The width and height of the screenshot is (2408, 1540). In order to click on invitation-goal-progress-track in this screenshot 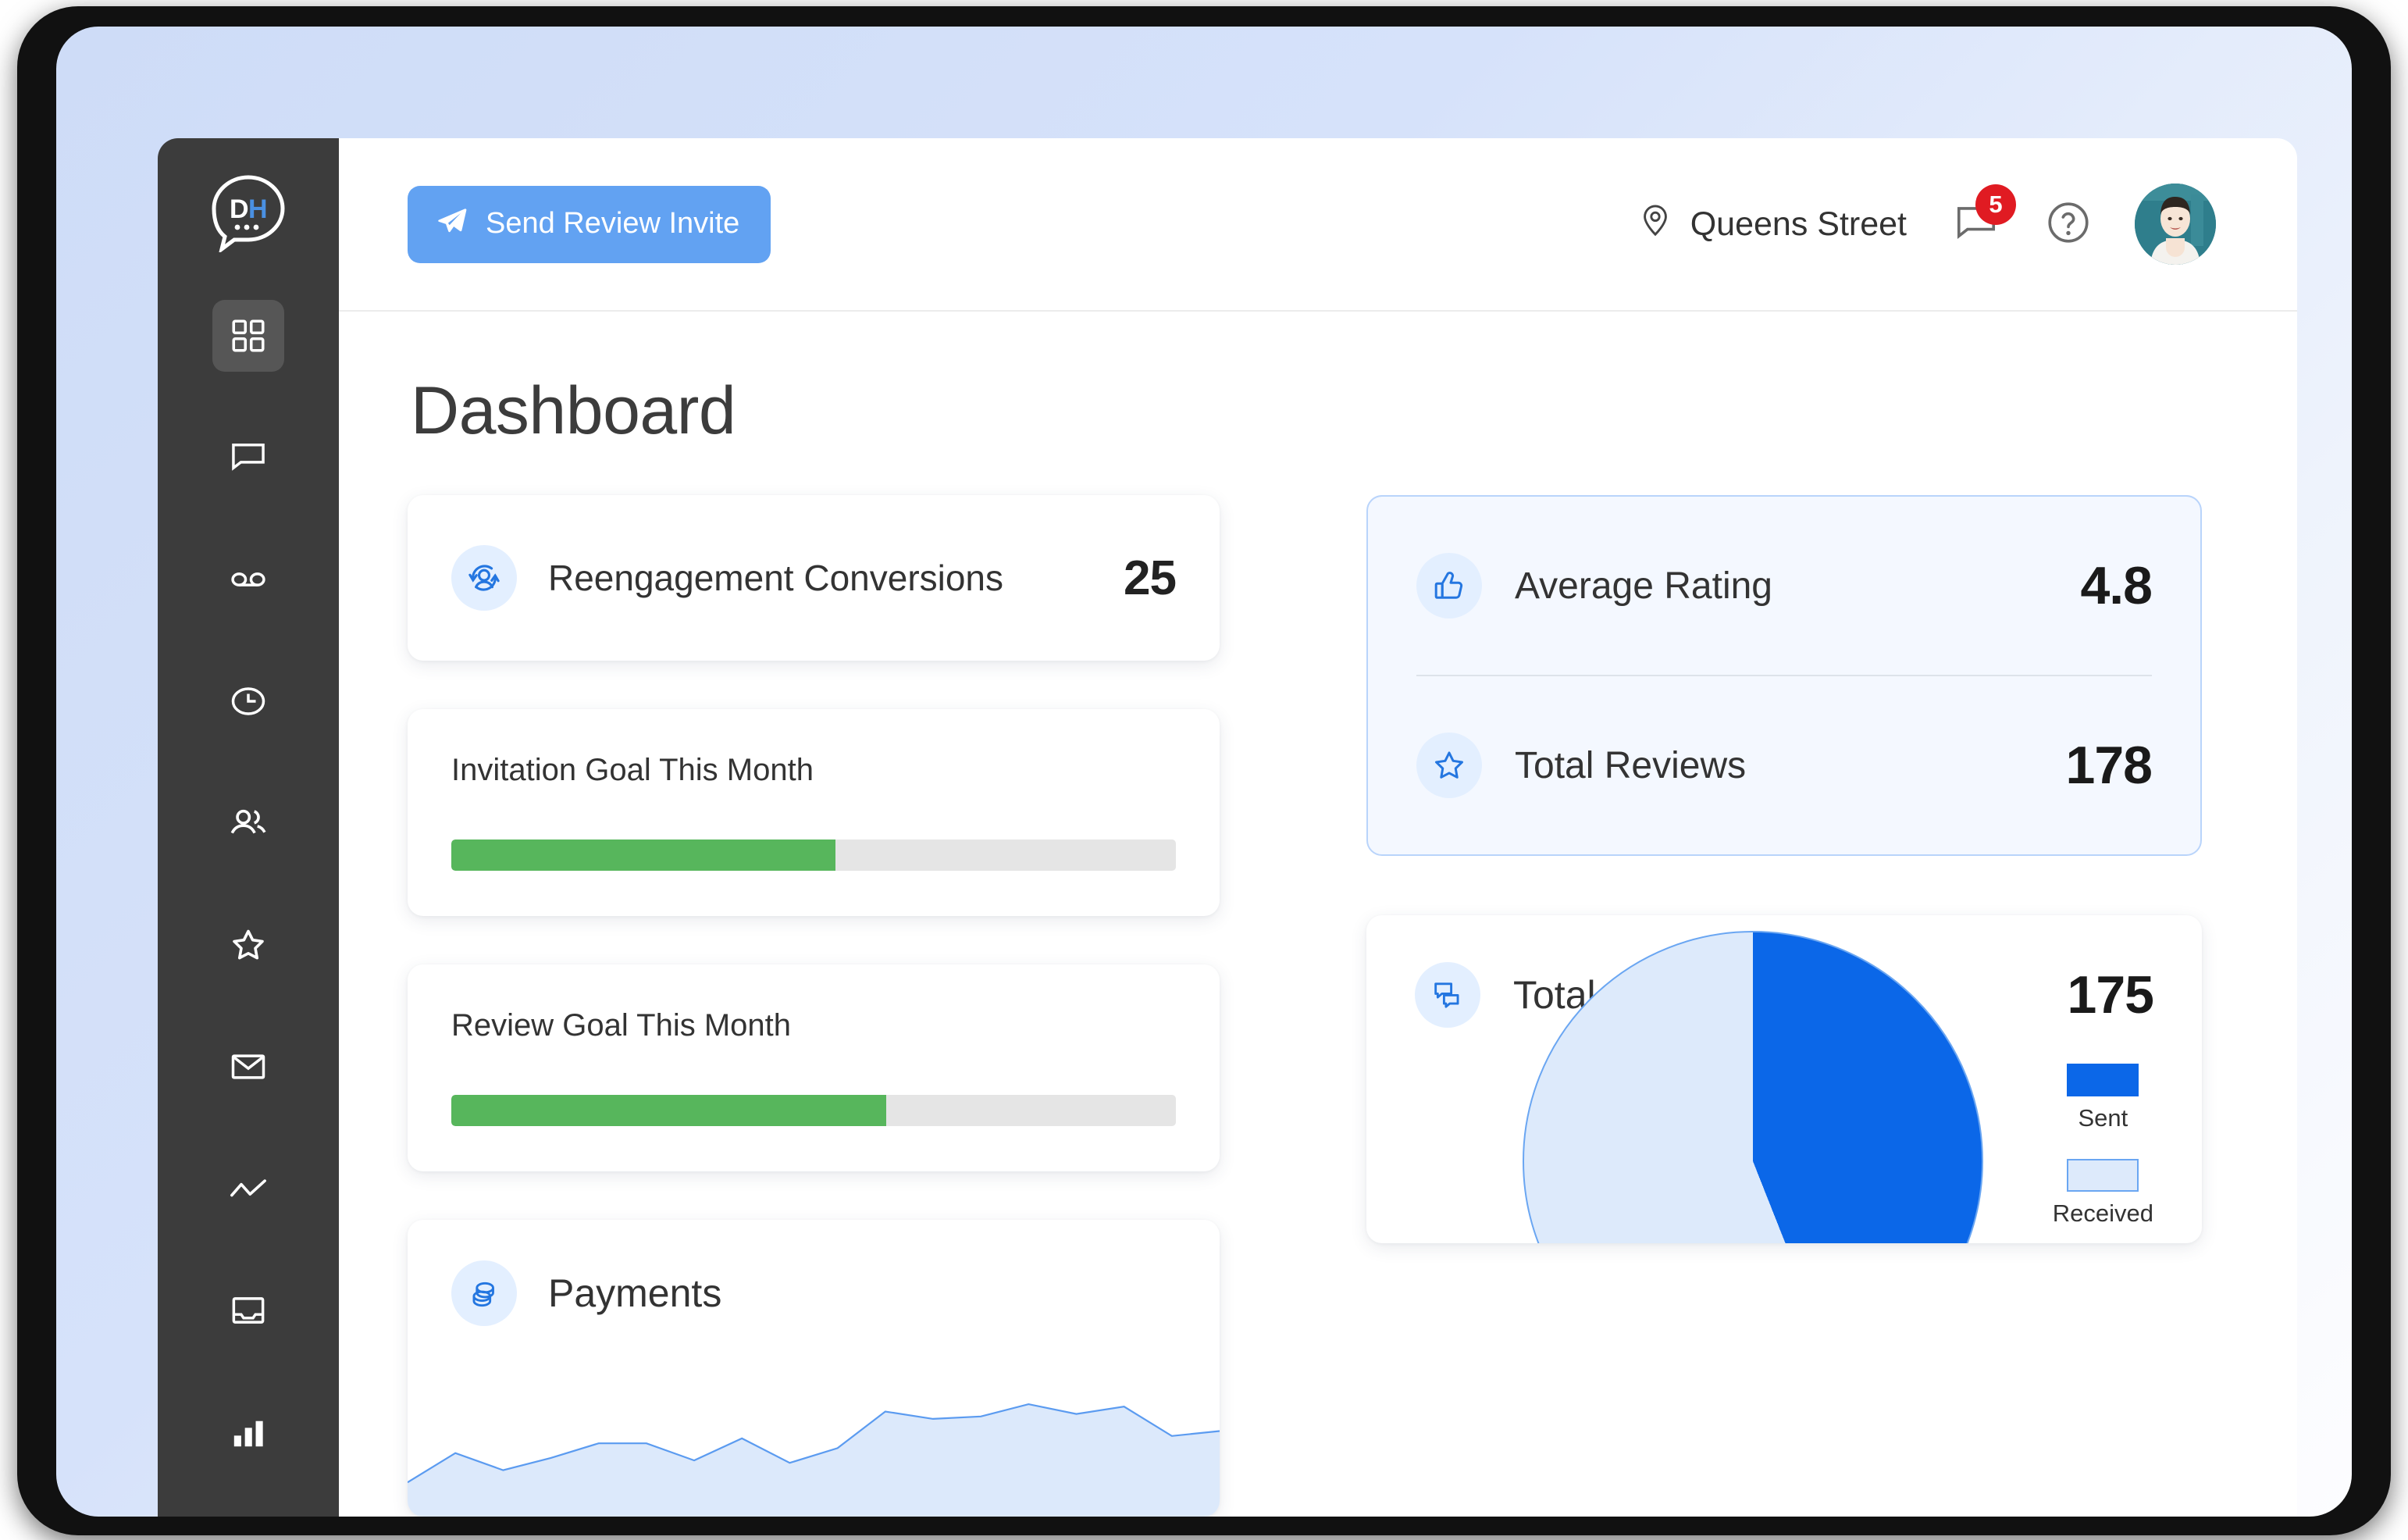, I will do `click(813, 855)`.